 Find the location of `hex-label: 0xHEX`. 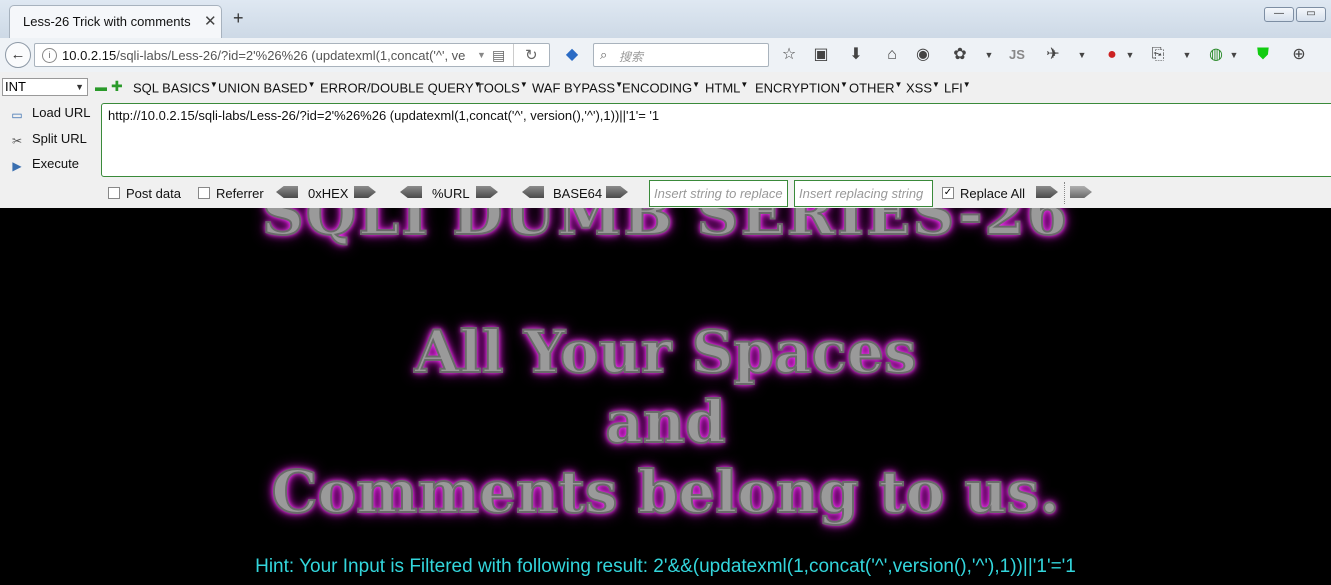

hex-label: 0xHEX is located at coordinates (328, 193).